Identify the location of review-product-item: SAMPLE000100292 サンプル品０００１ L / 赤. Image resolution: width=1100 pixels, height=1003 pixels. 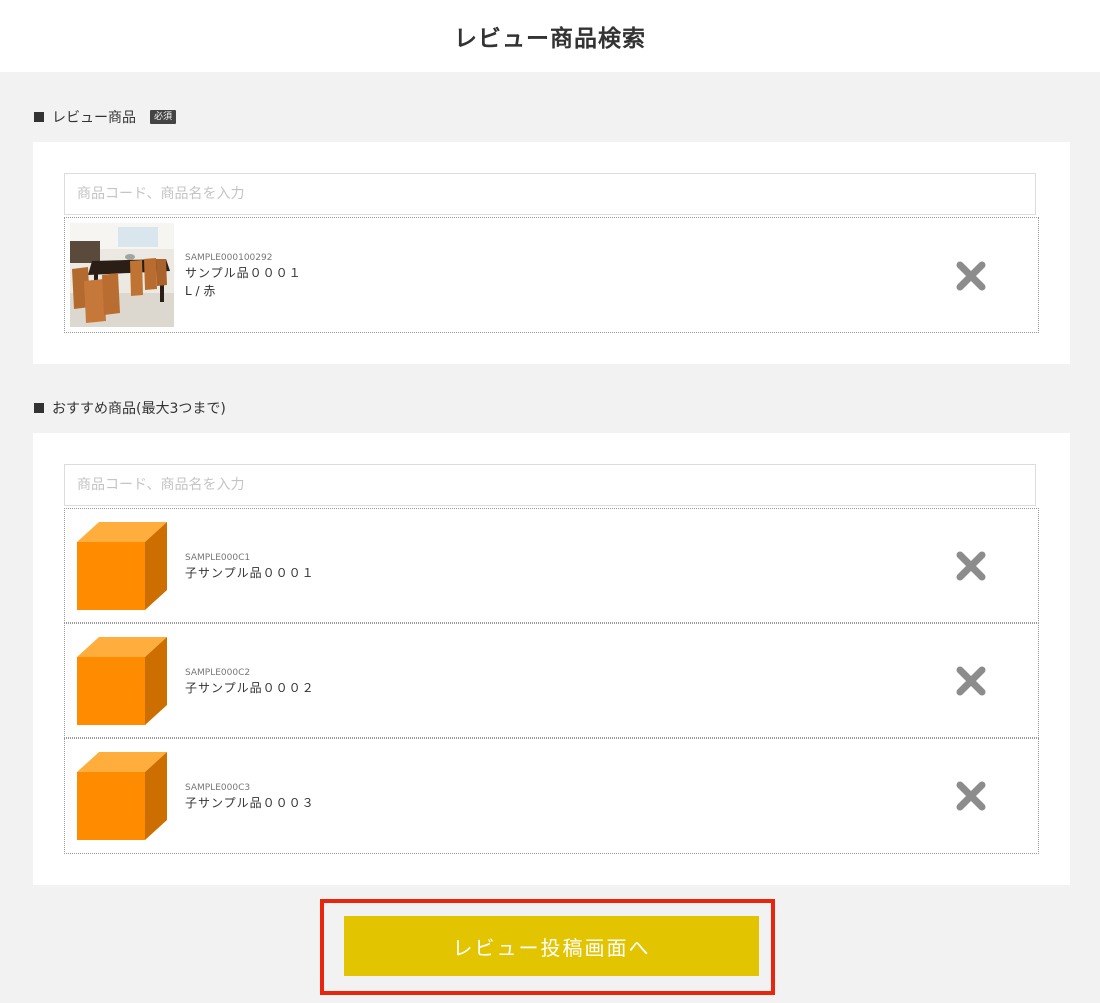
(551, 275).